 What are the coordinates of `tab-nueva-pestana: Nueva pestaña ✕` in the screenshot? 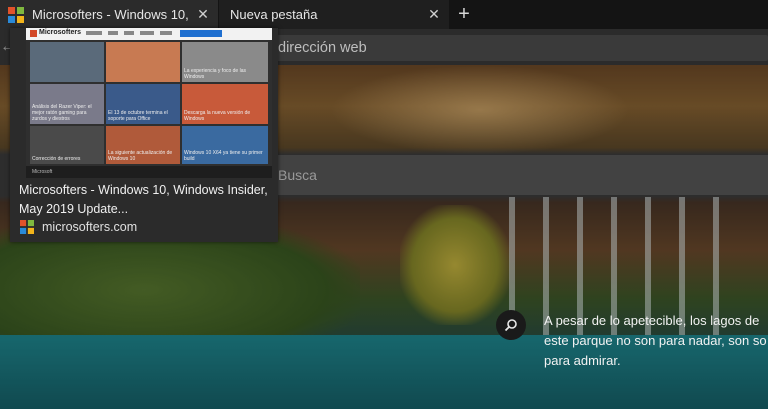 It's located at (334, 14).